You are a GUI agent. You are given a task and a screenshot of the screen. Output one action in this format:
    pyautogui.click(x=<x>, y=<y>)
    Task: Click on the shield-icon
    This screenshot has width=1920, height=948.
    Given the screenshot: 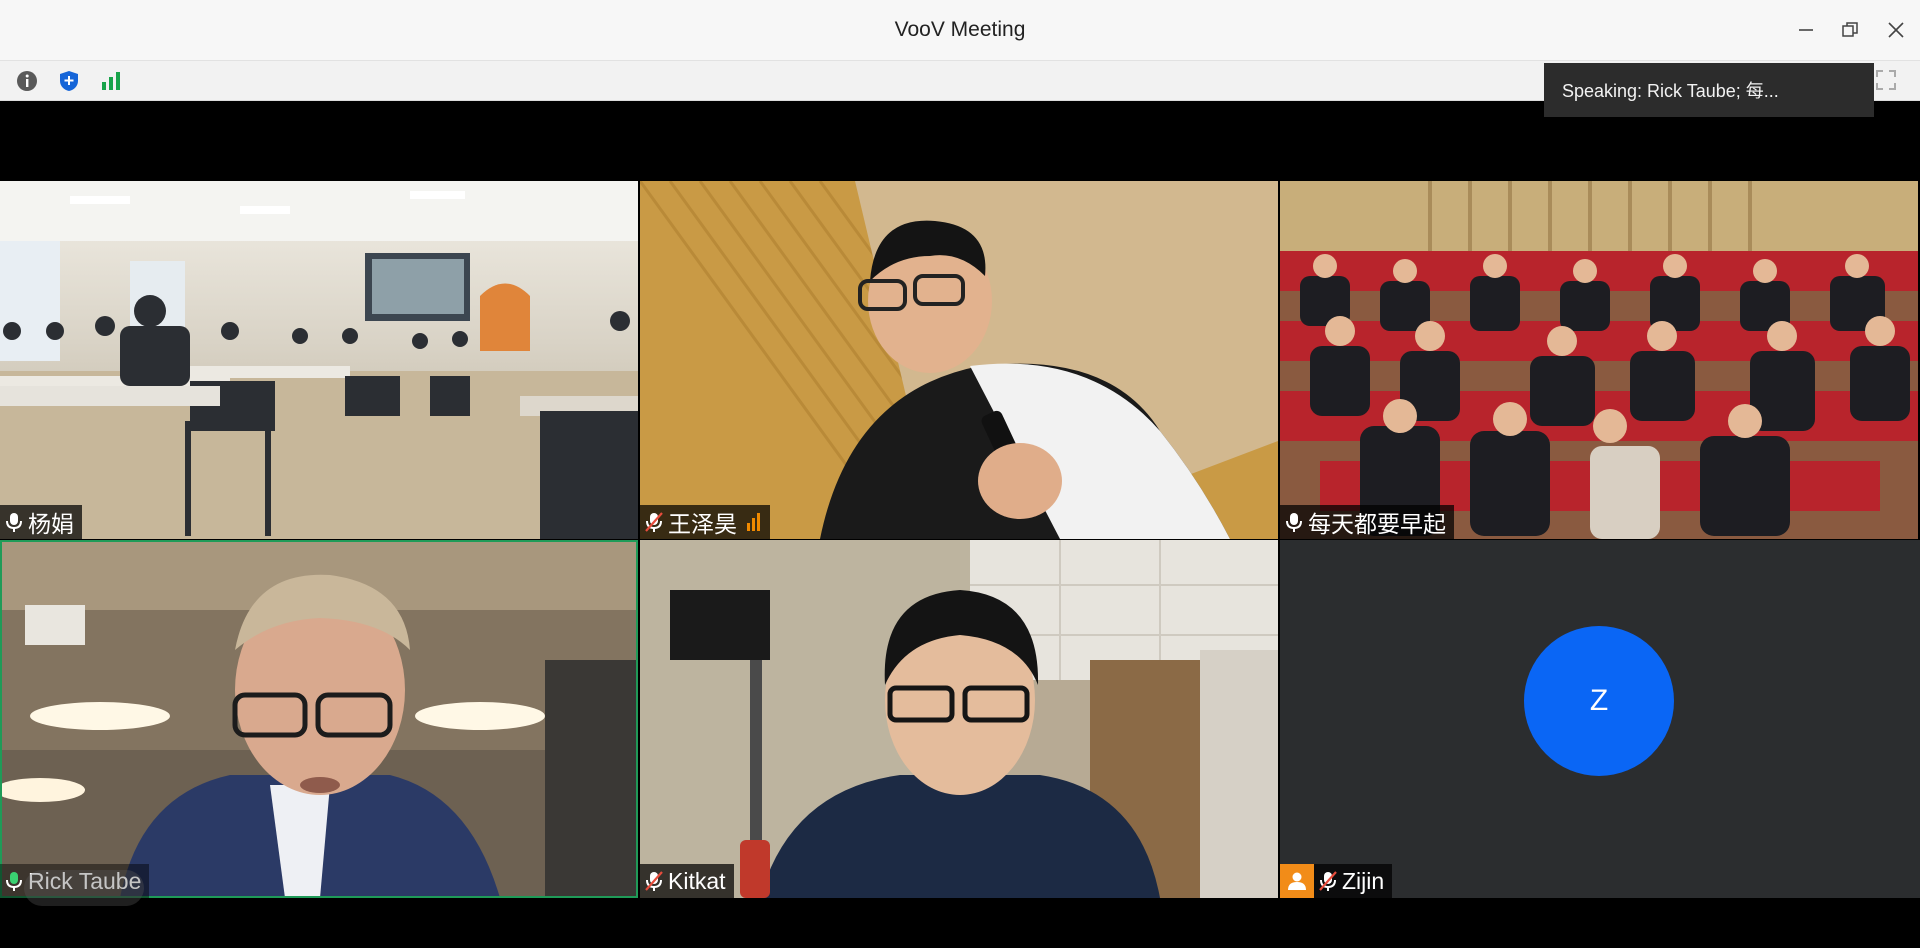 What is the action you would take?
    pyautogui.click(x=69, y=81)
    